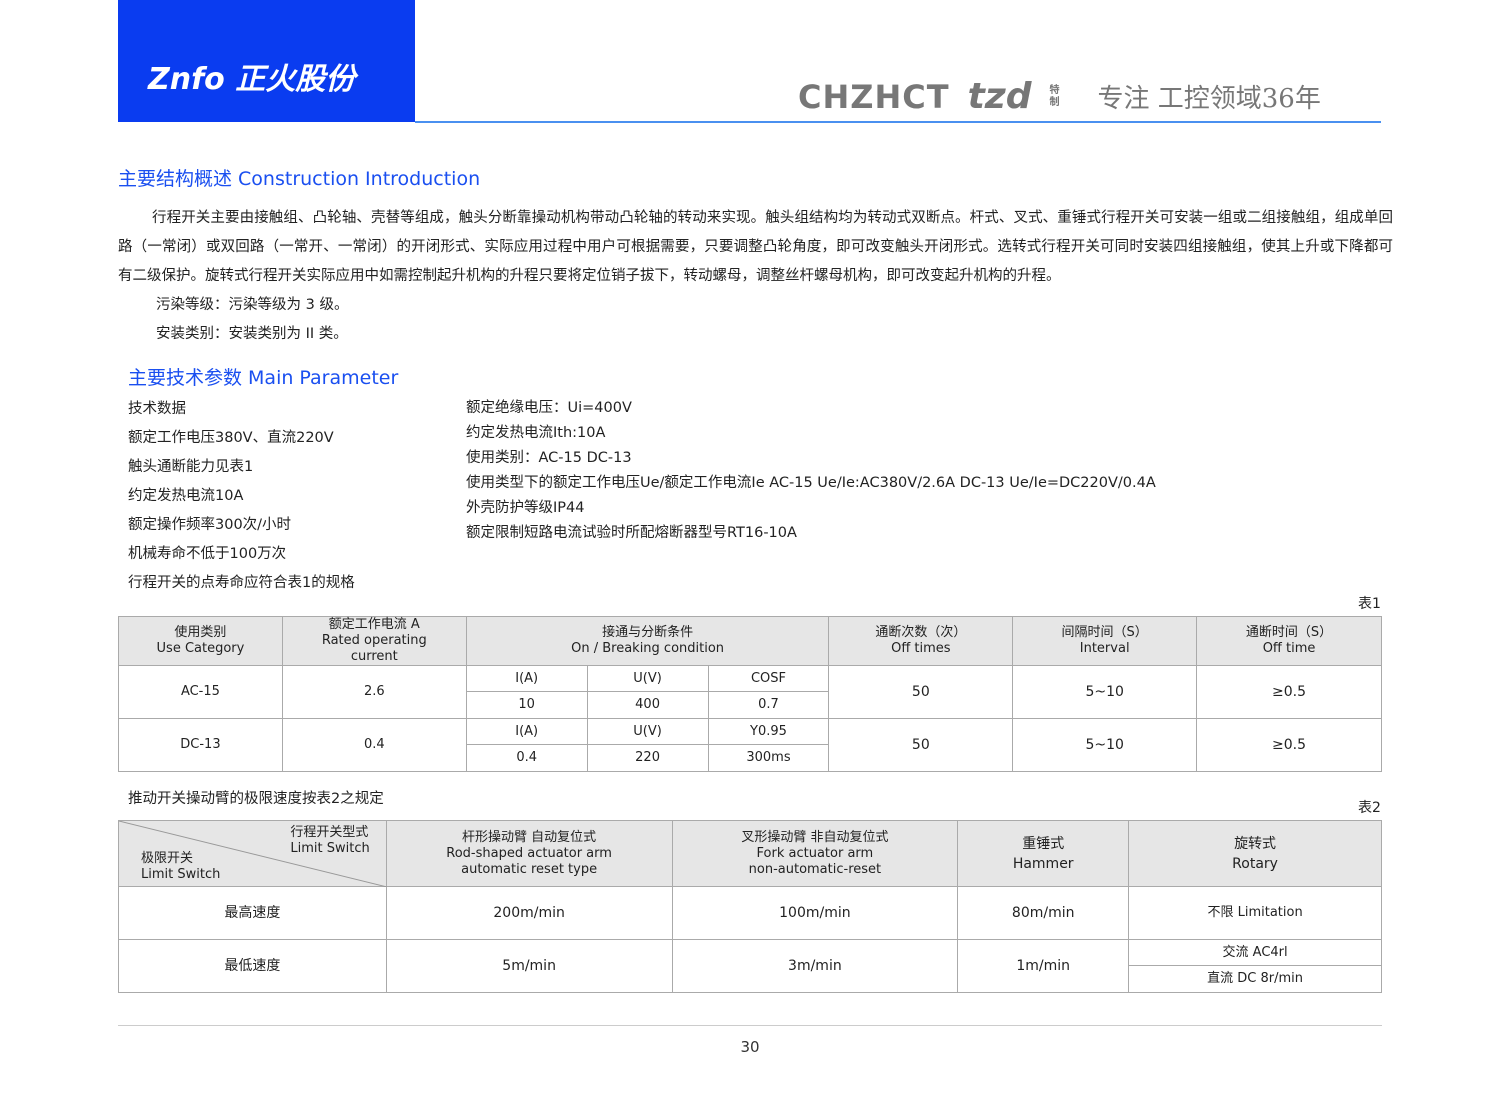 The height and width of the screenshot is (1098, 1500). I want to click on cell: 220, so click(647, 758).